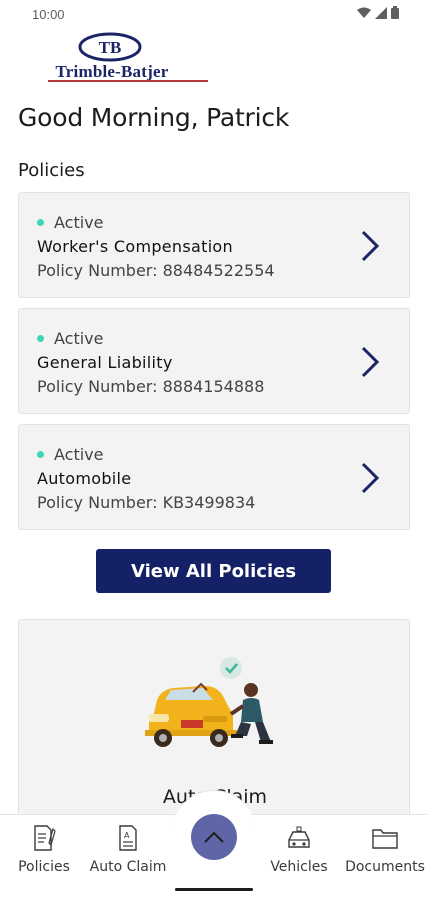  Describe the element at coordinates (299, 867) in the screenshot. I see `nav-label: Vehicles` at that location.